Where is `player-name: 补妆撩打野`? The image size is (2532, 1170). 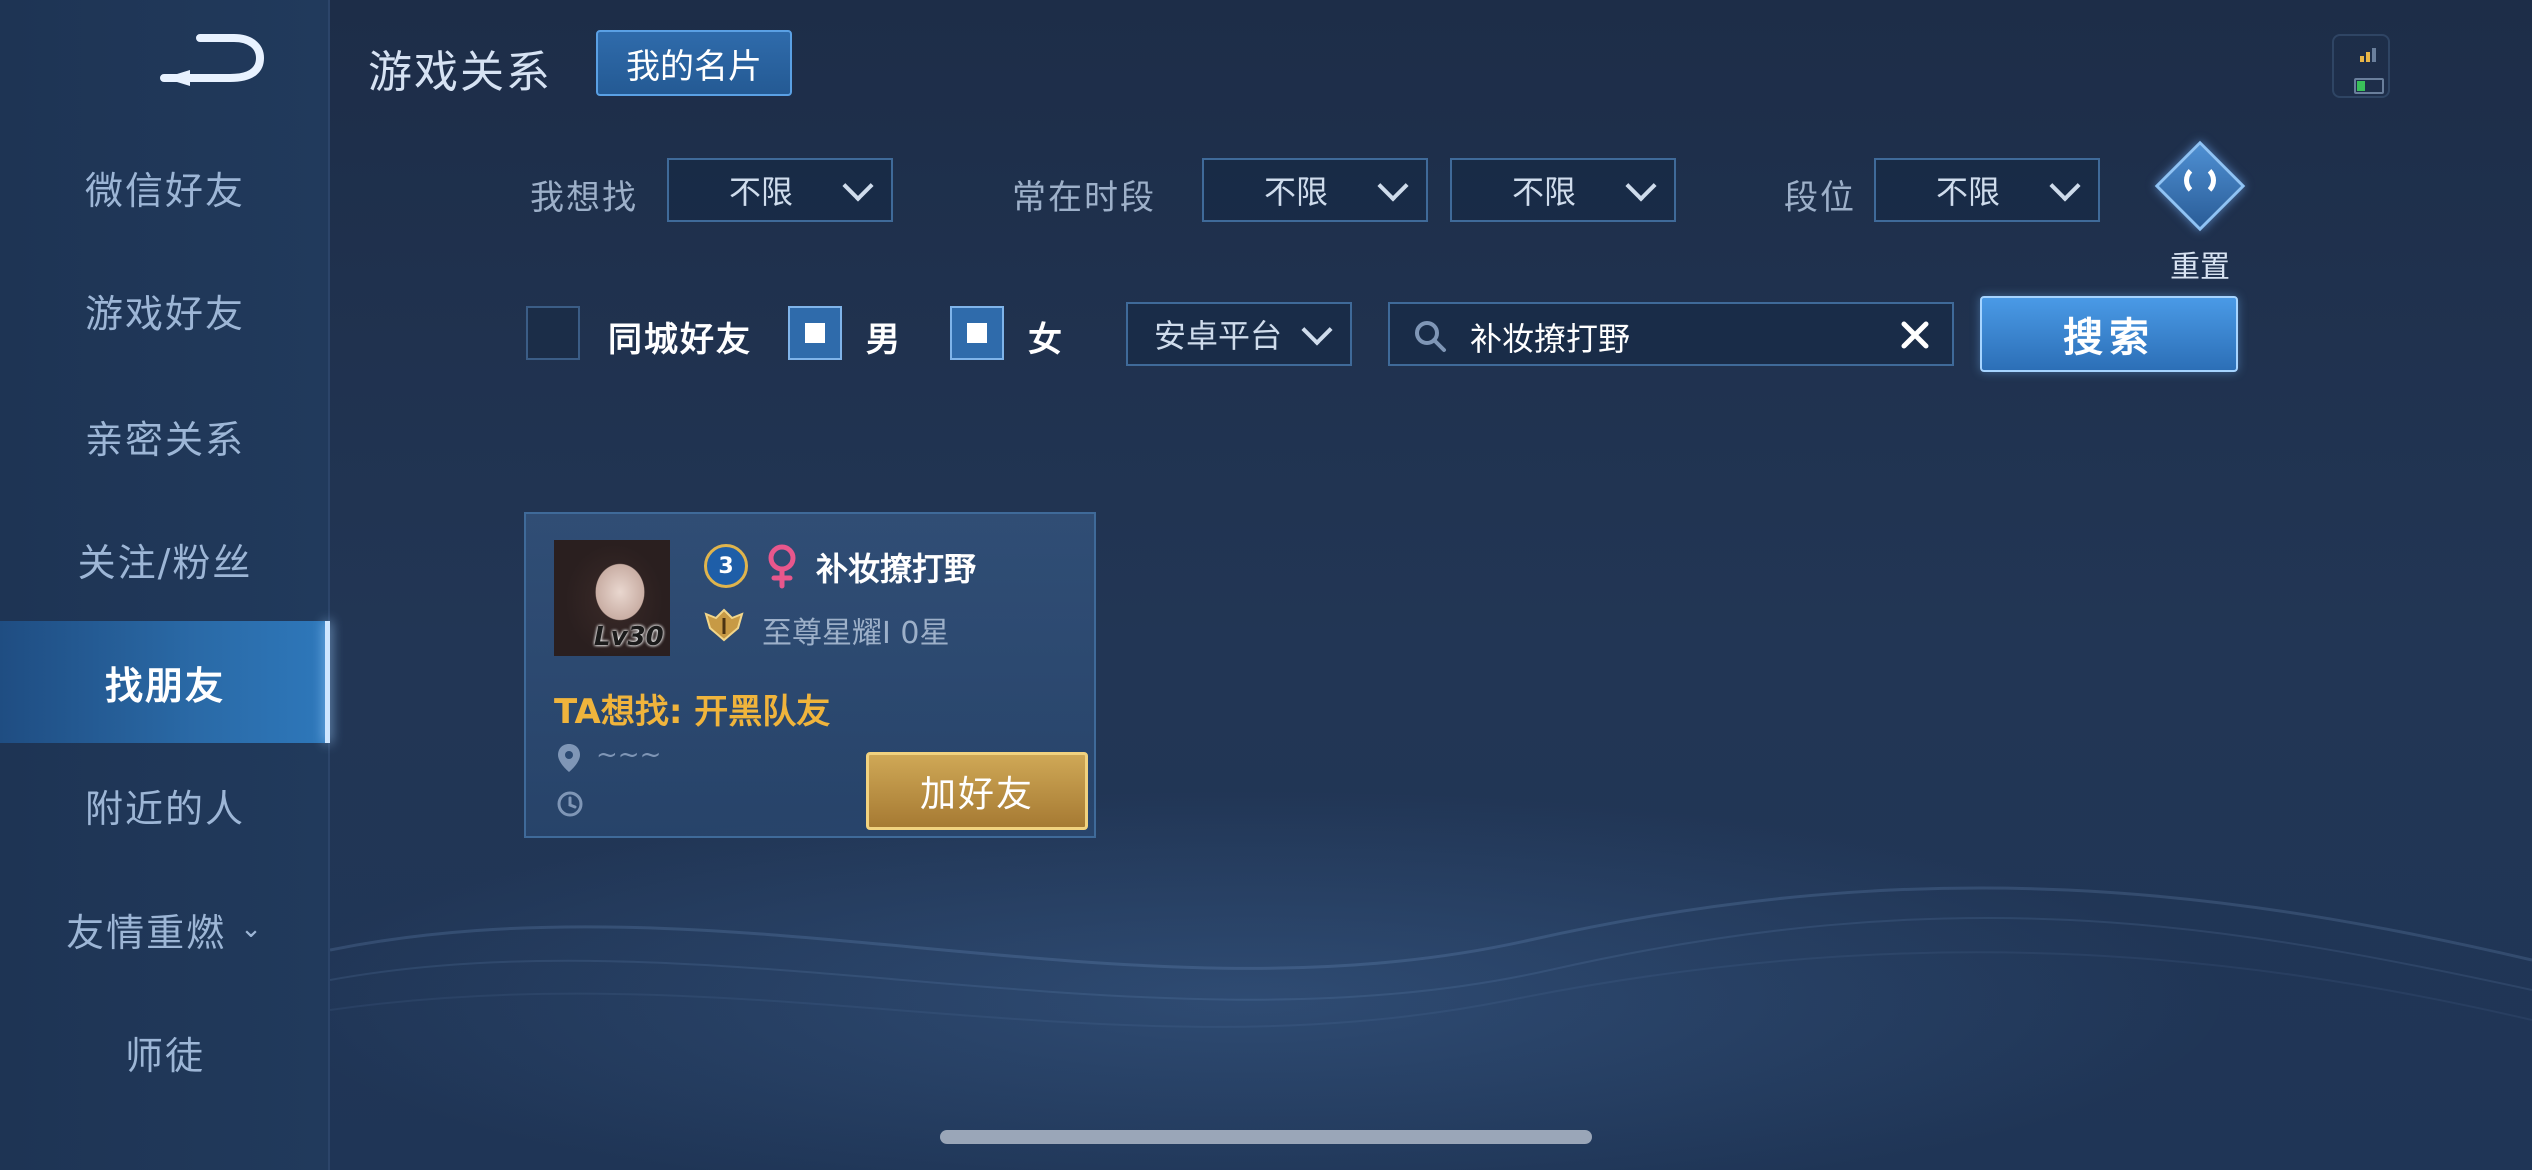 player-name: 补妆撩打野 is located at coordinates (896, 569).